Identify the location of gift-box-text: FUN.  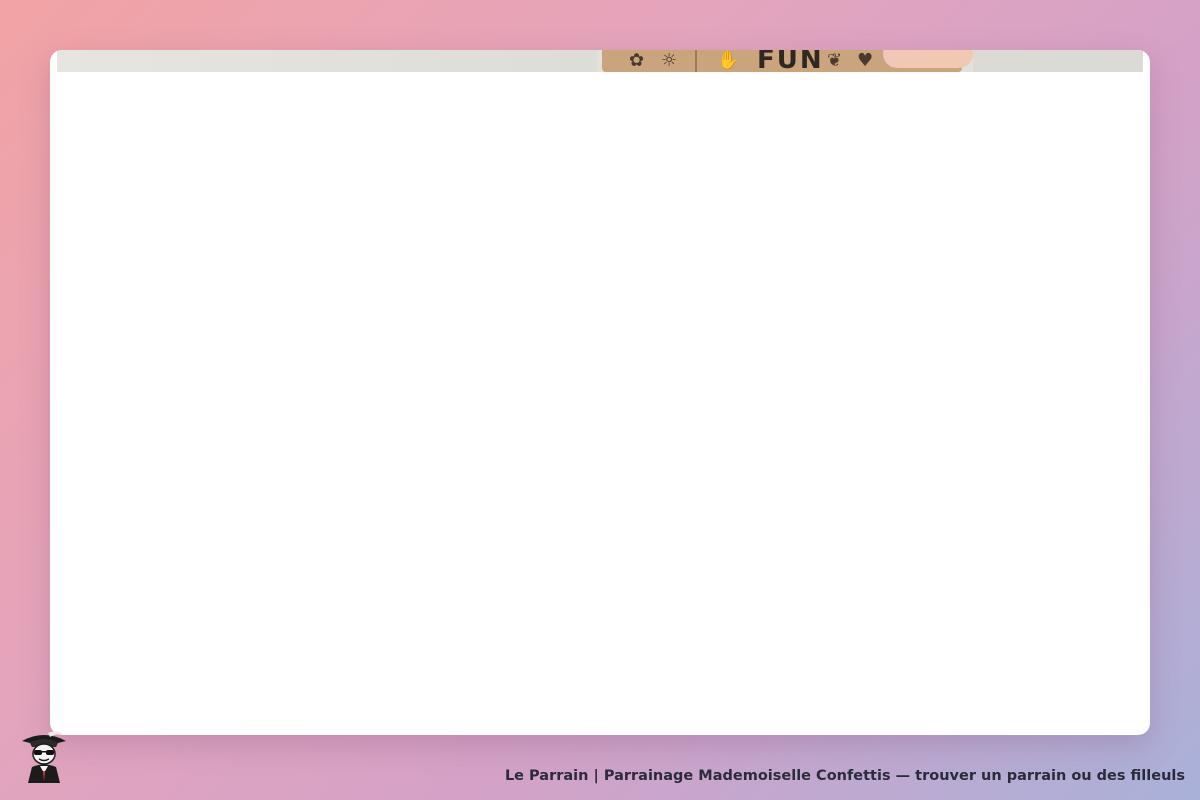
(790, 61).